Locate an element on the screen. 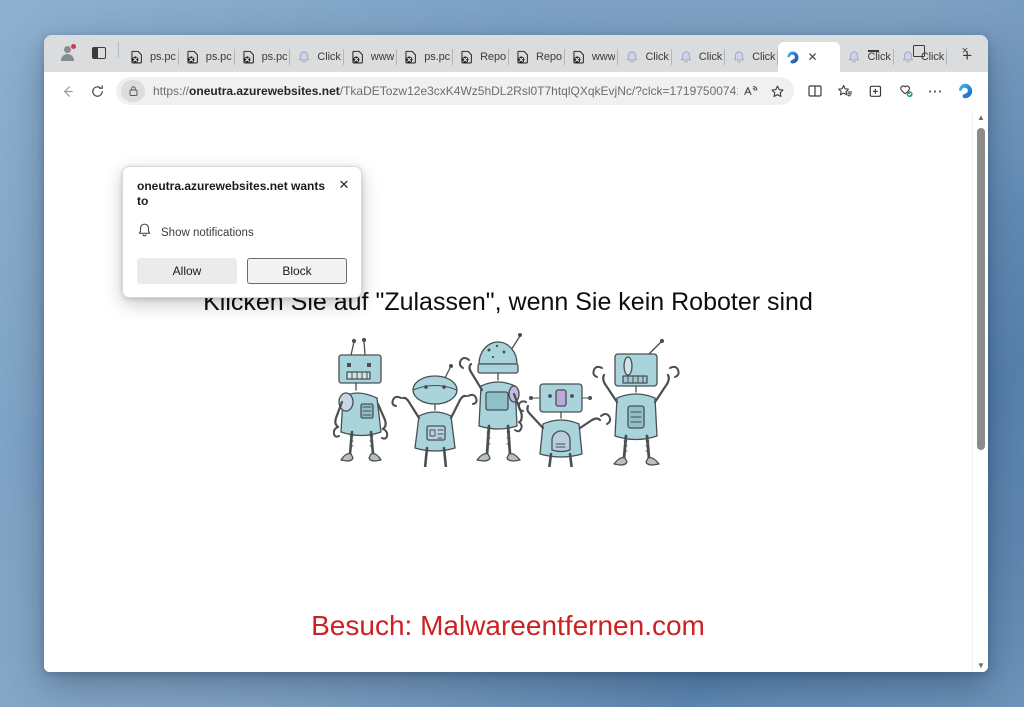  toolbar-separator is located at coordinates (118, 50).